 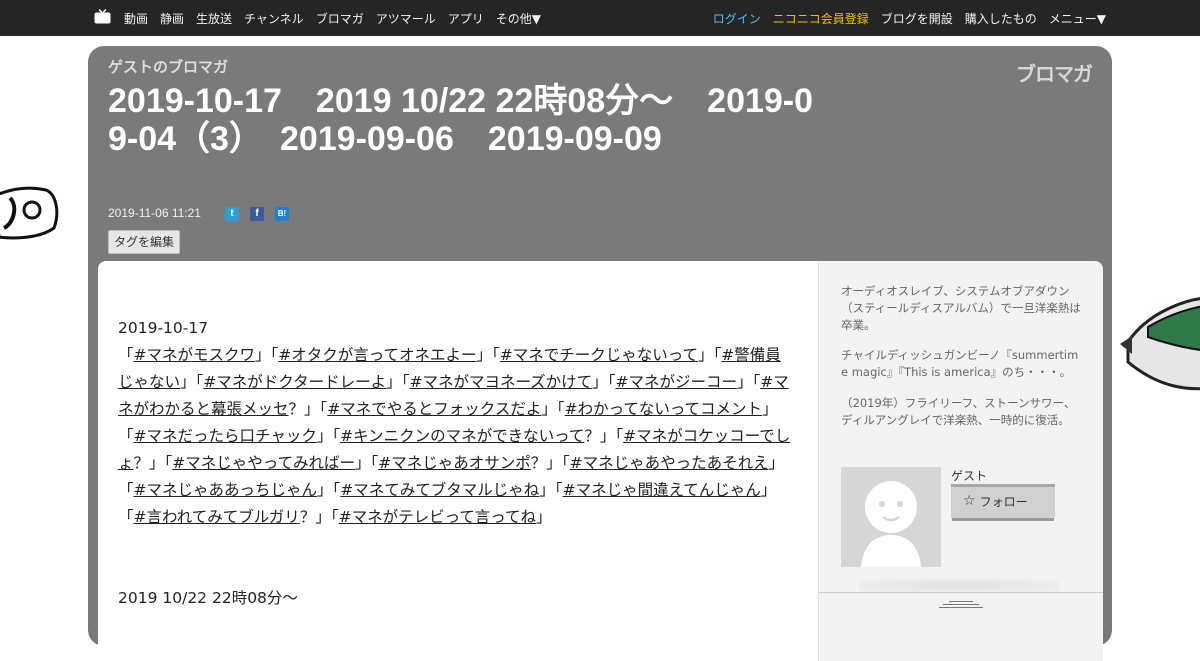 I want to click on default-avatar-icon, so click(x=891, y=524).